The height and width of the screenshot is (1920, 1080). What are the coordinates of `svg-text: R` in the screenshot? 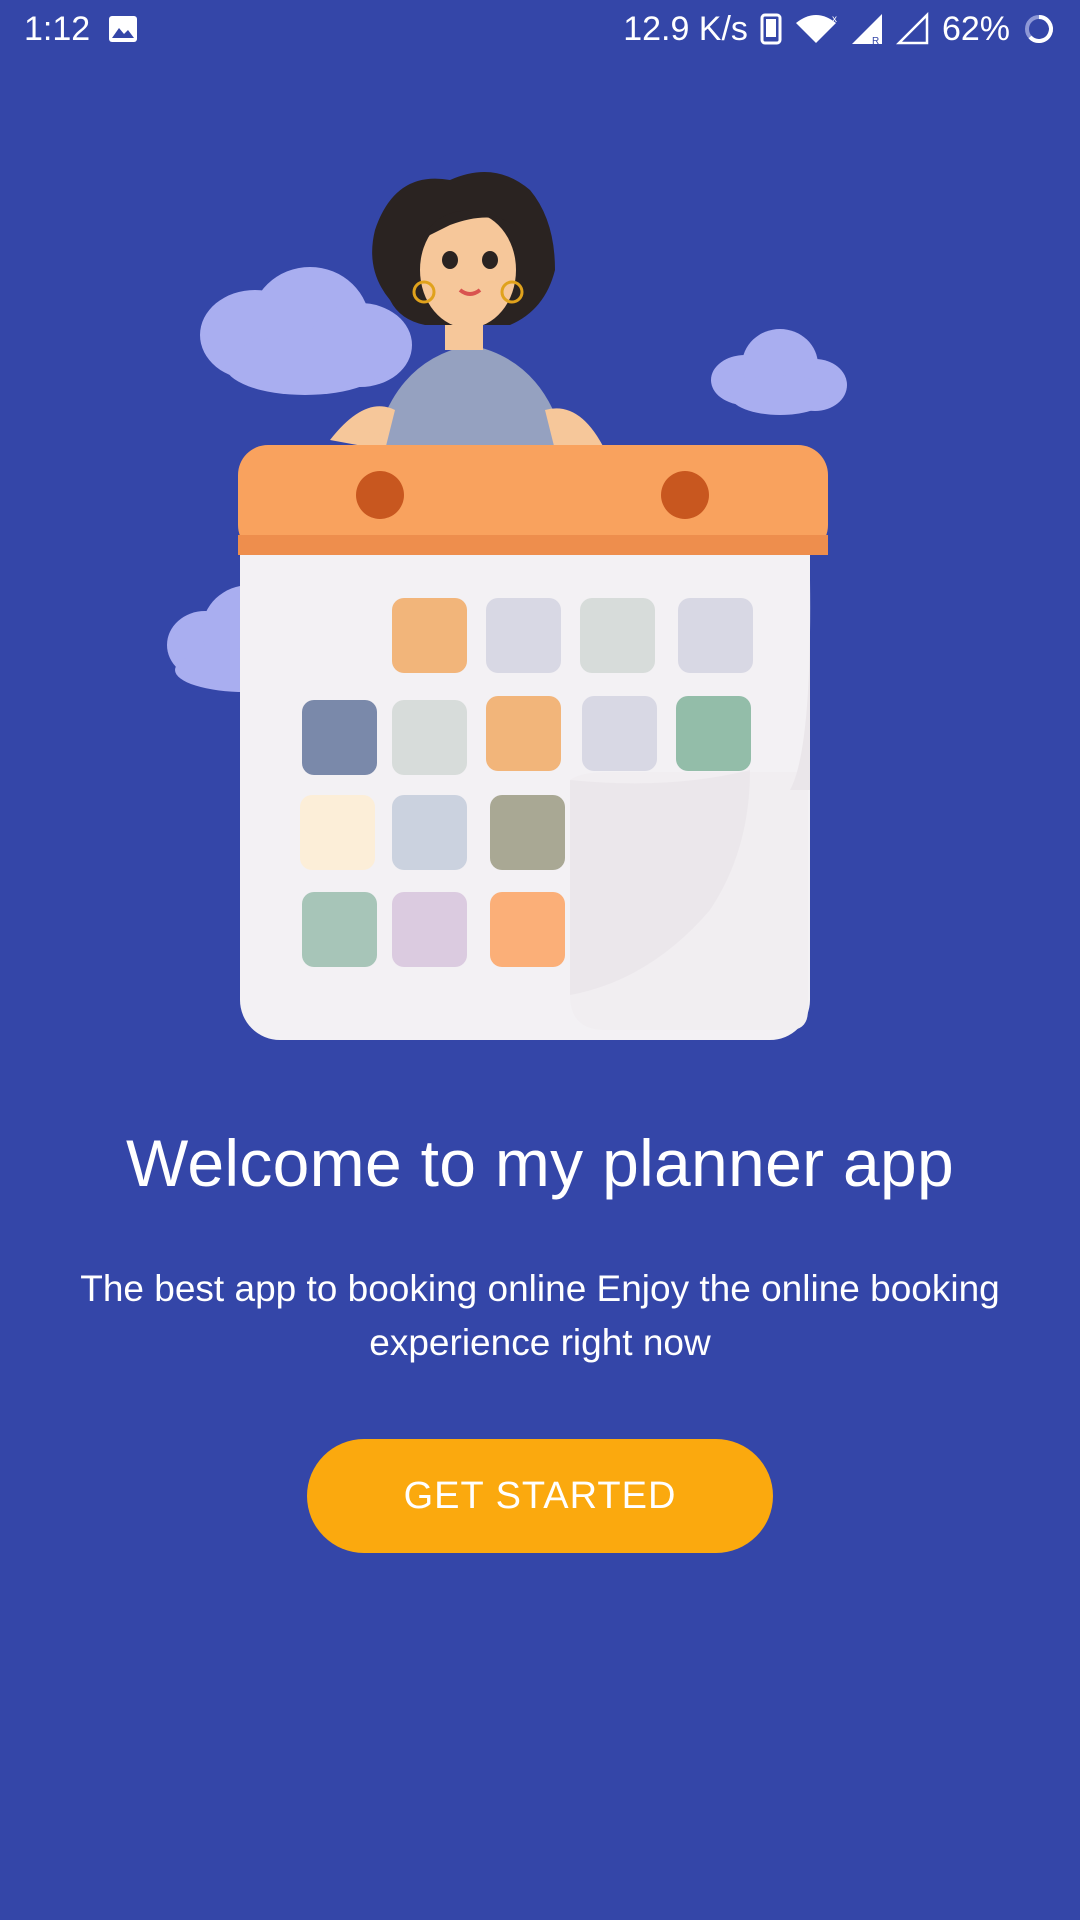 It's located at (875, 41).